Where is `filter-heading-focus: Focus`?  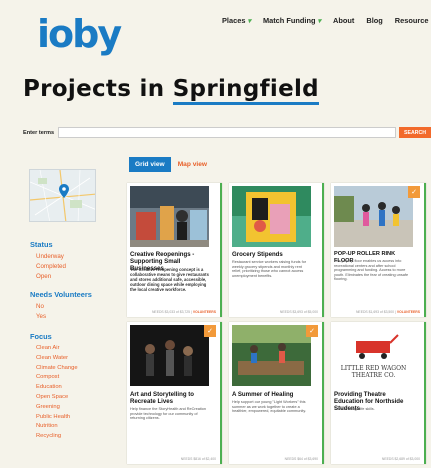
filter-heading-focus: Focus is located at coordinates (41, 336).